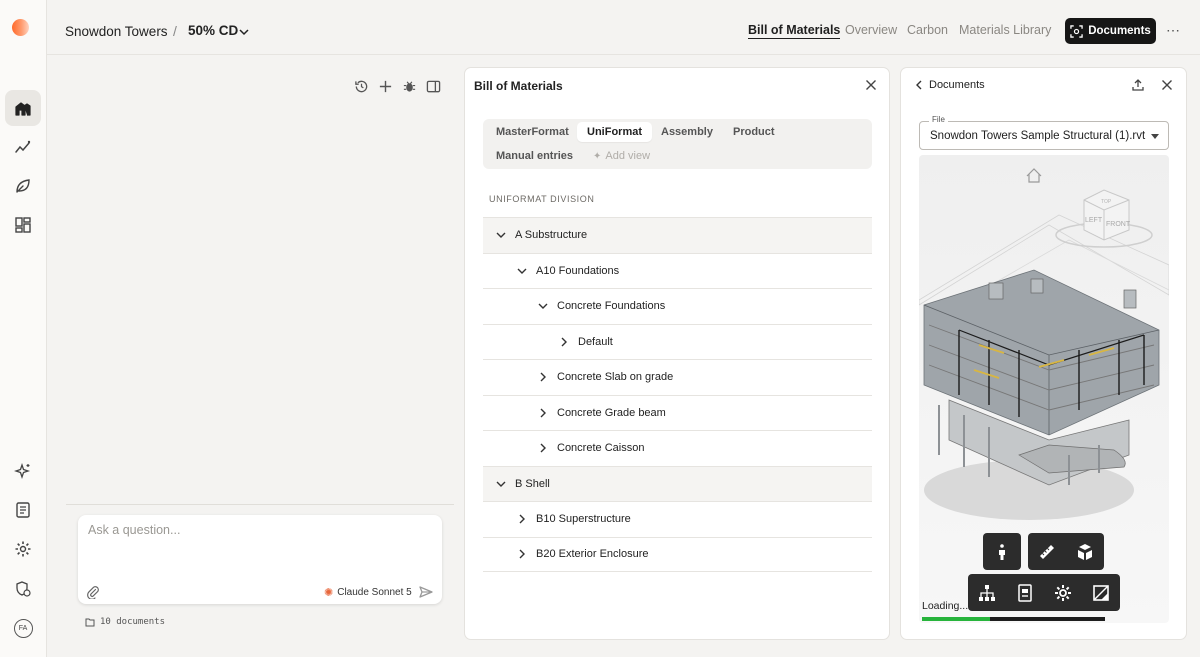 This screenshot has height=657, width=1200. What do you see at coordinates (687, 132) in the screenshot?
I see `tab-assembly: Assembly` at bounding box center [687, 132].